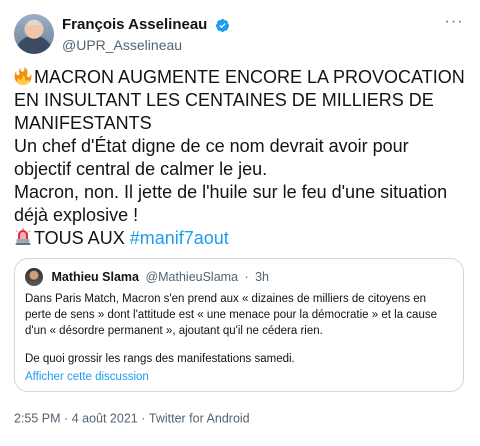 The width and height of the screenshot is (480, 446). What do you see at coordinates (146, 45) in the screenshot?
I see `author-handle: @UPR_Asselineau` at bounding box center [146, 45].